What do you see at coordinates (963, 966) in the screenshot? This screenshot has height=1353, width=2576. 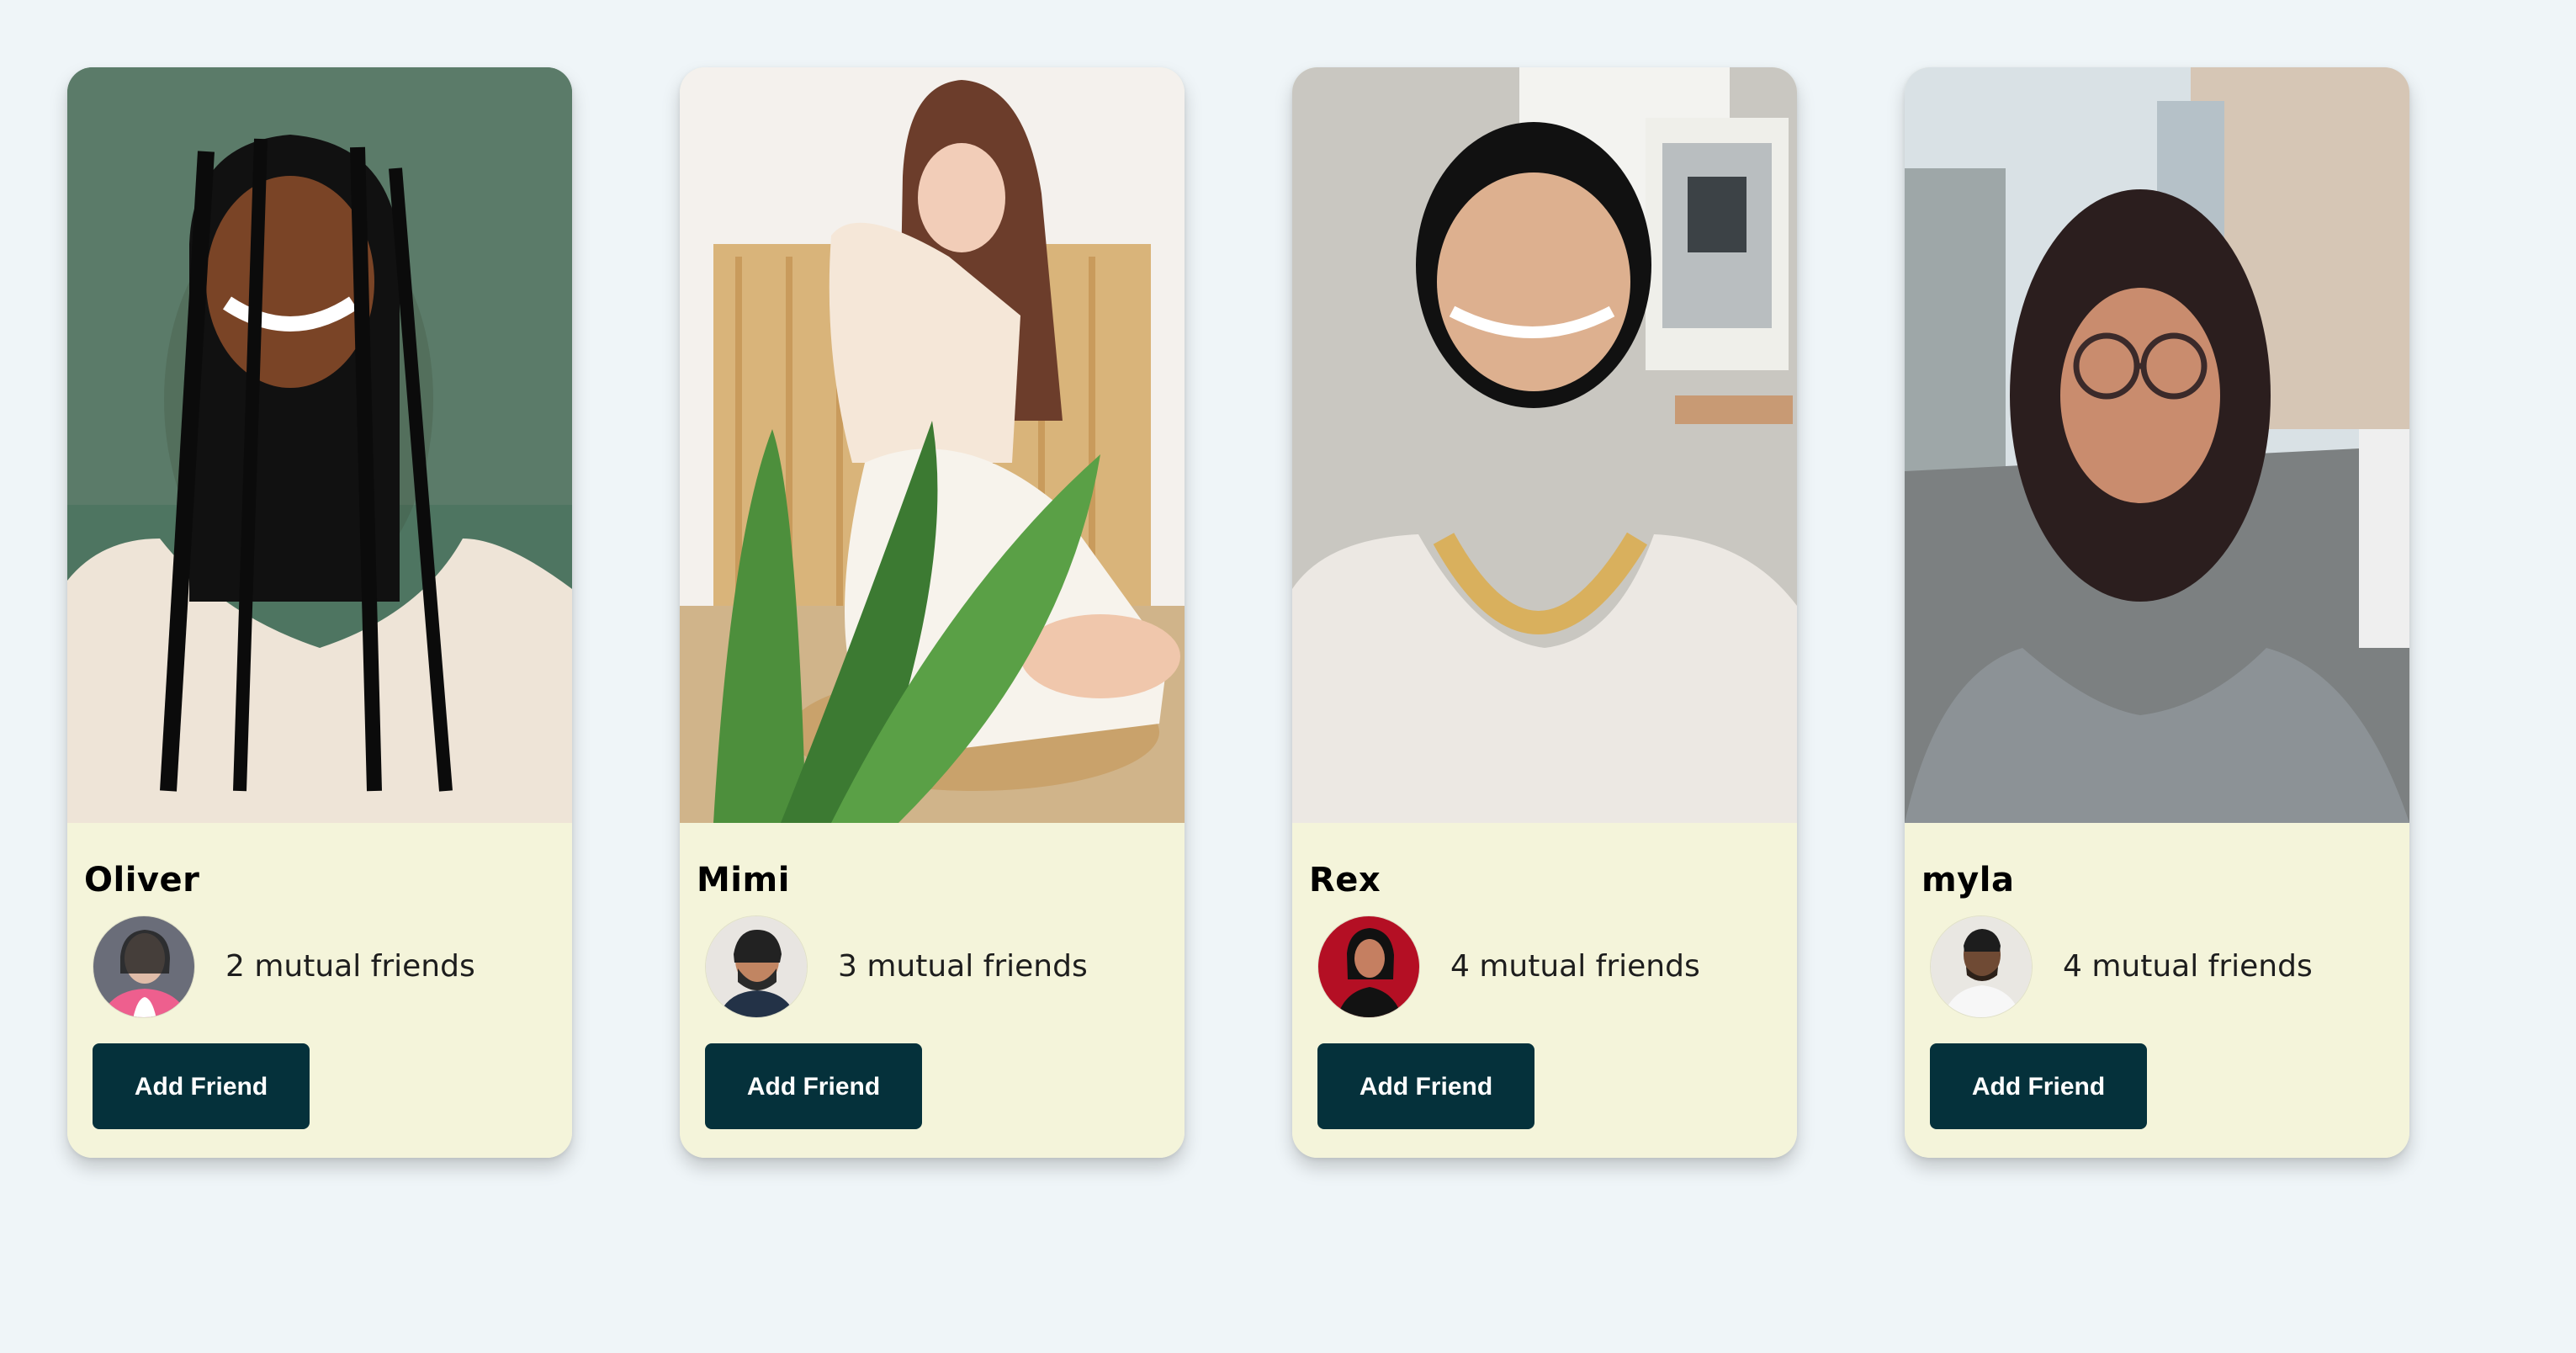 I see `mutual-friends-count: 3 mutual friends` at bounding box center [963, 966].